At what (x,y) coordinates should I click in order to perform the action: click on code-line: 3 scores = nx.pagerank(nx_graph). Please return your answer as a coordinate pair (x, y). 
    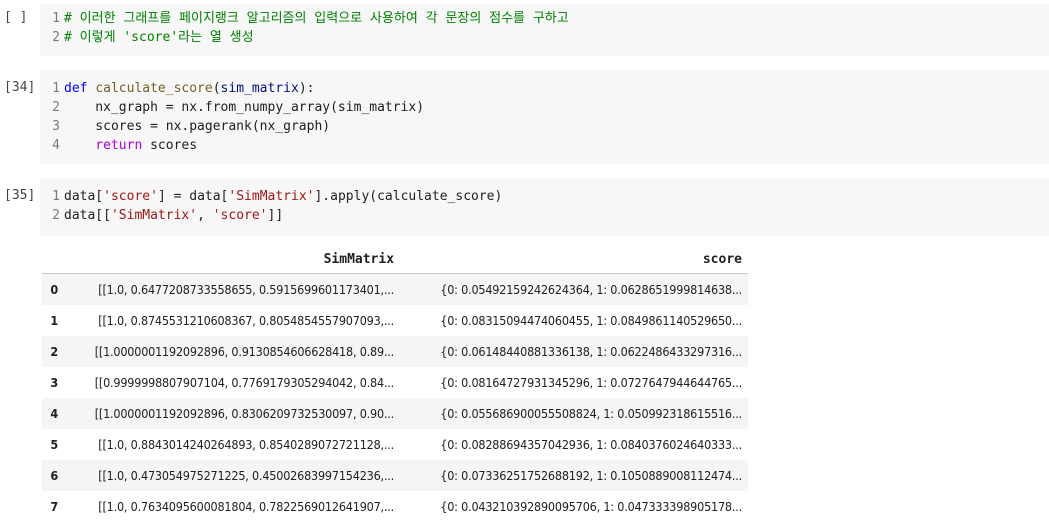
    Looking at the image, I should click on (185, 126).